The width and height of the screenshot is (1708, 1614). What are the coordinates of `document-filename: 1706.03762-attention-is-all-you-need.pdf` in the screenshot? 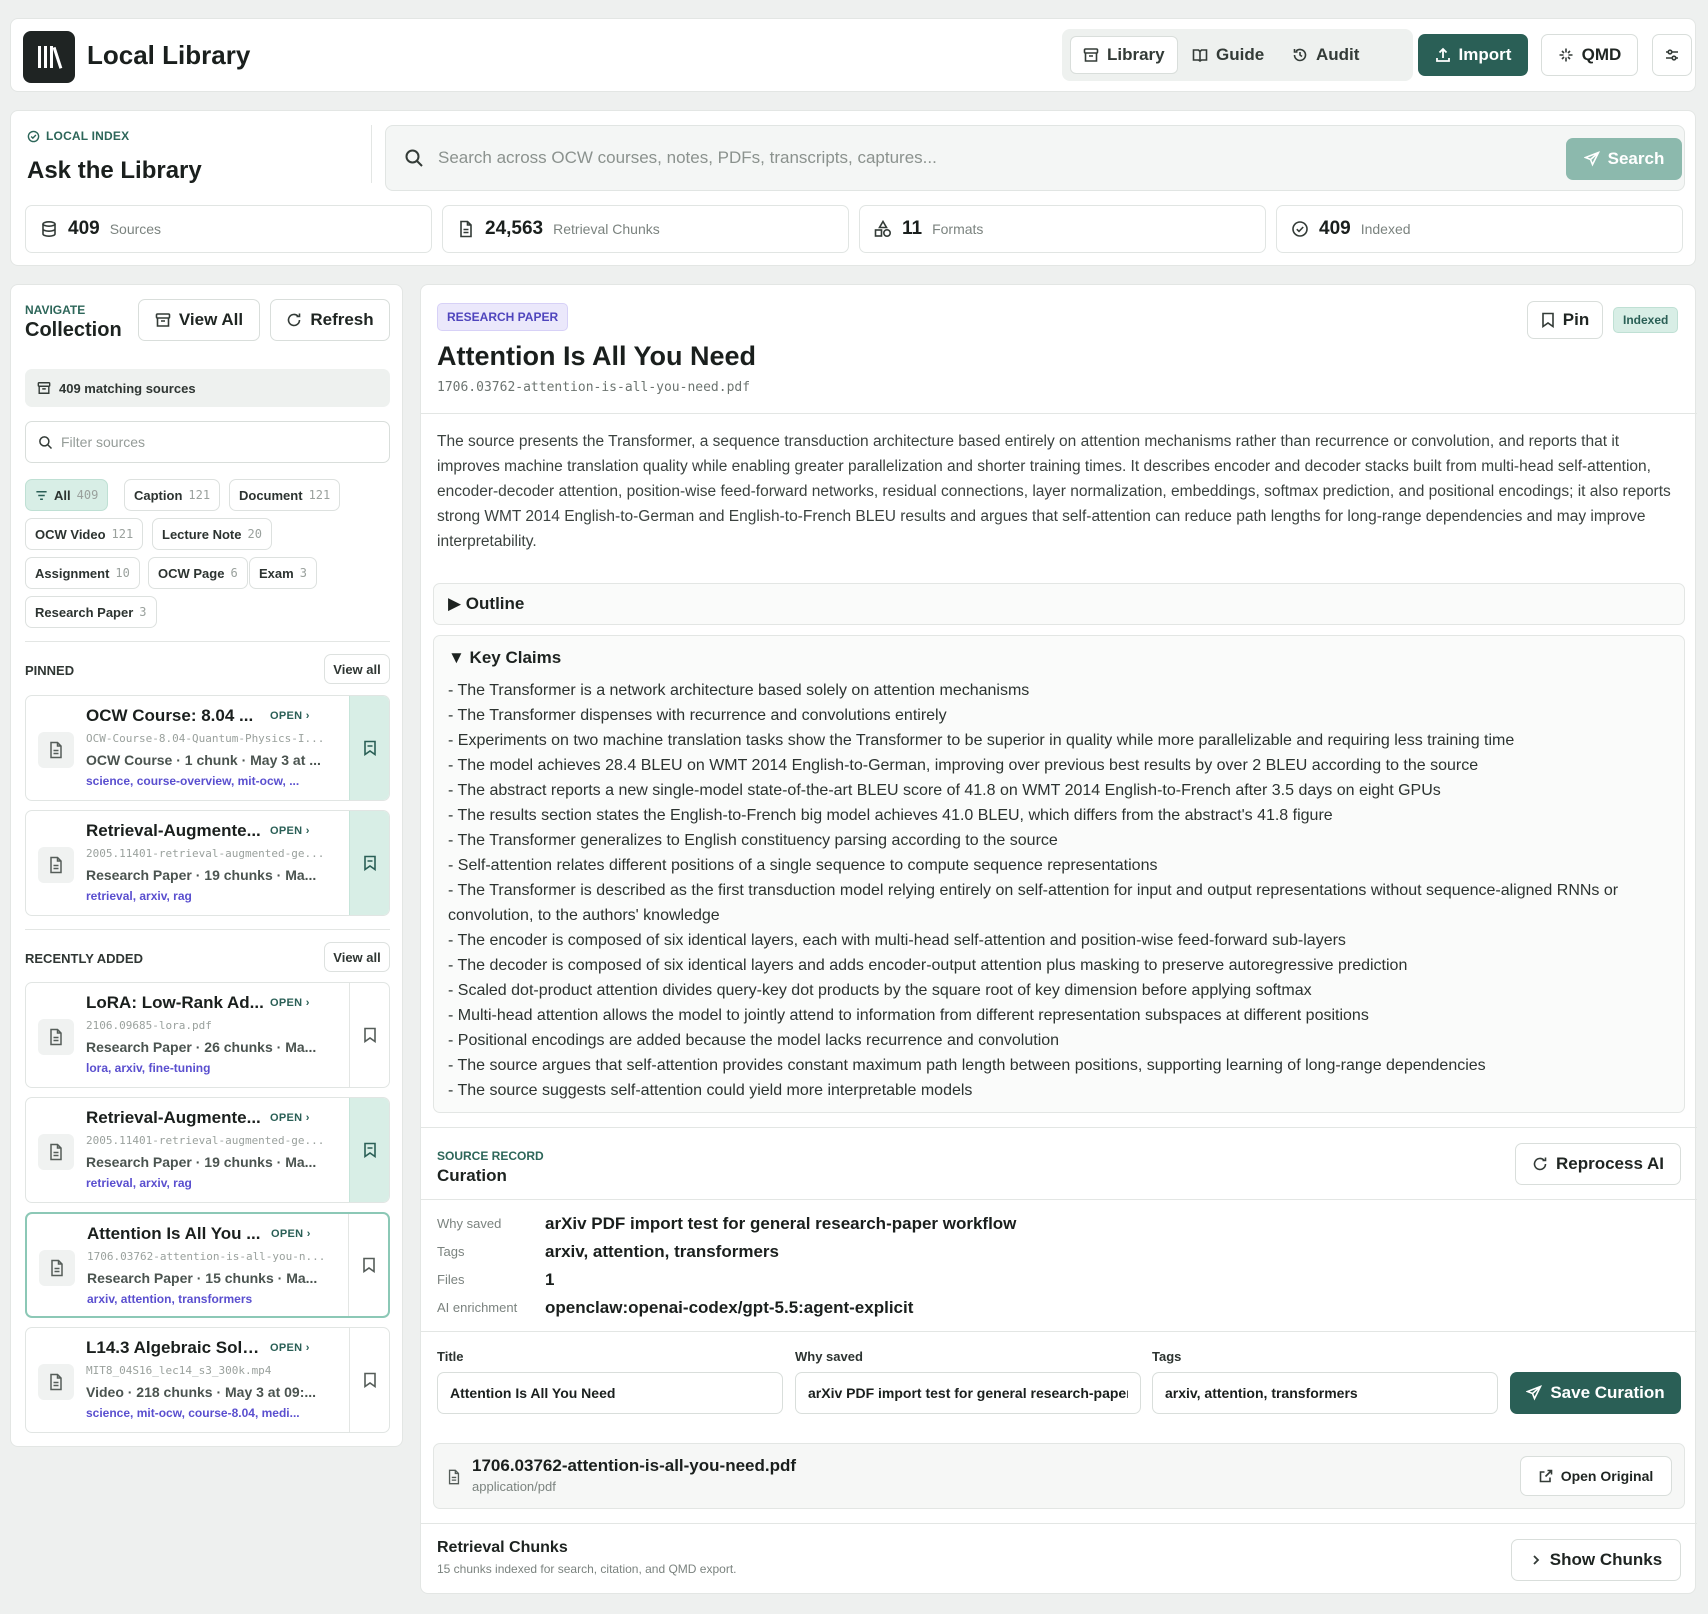 It's located at (594, 387).